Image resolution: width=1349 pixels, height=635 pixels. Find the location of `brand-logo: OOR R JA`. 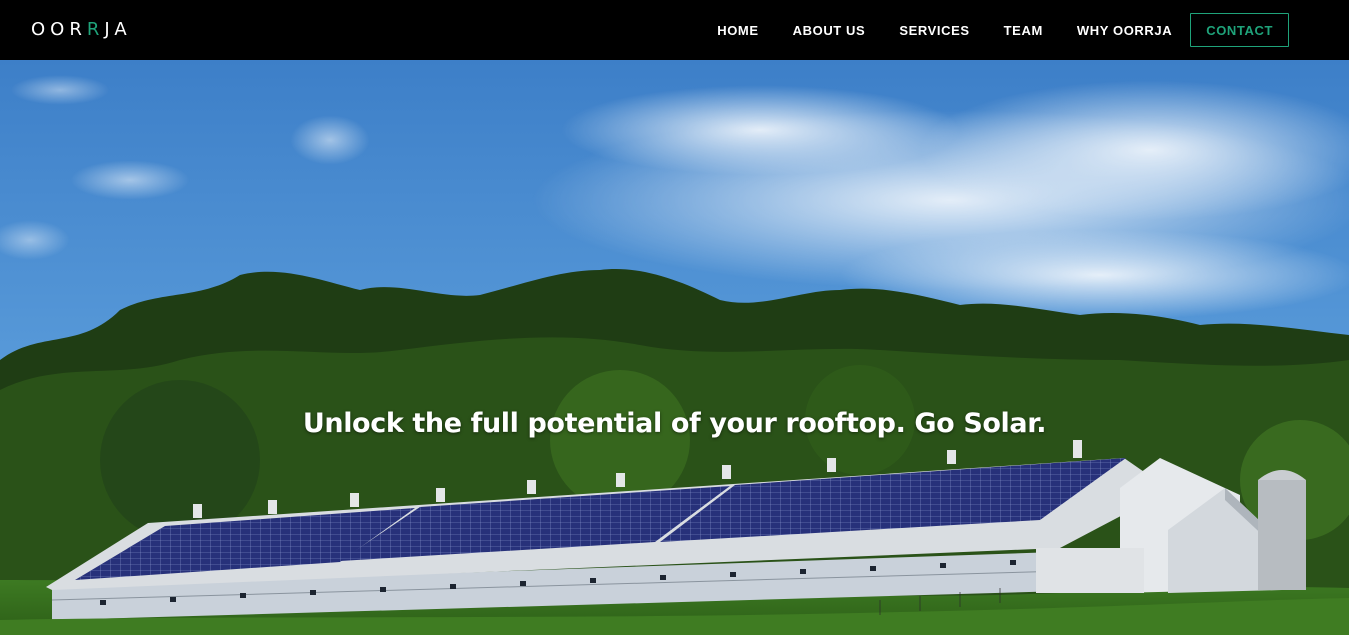

brand-logo: OOR R JA is located at coordinates (81, 29).